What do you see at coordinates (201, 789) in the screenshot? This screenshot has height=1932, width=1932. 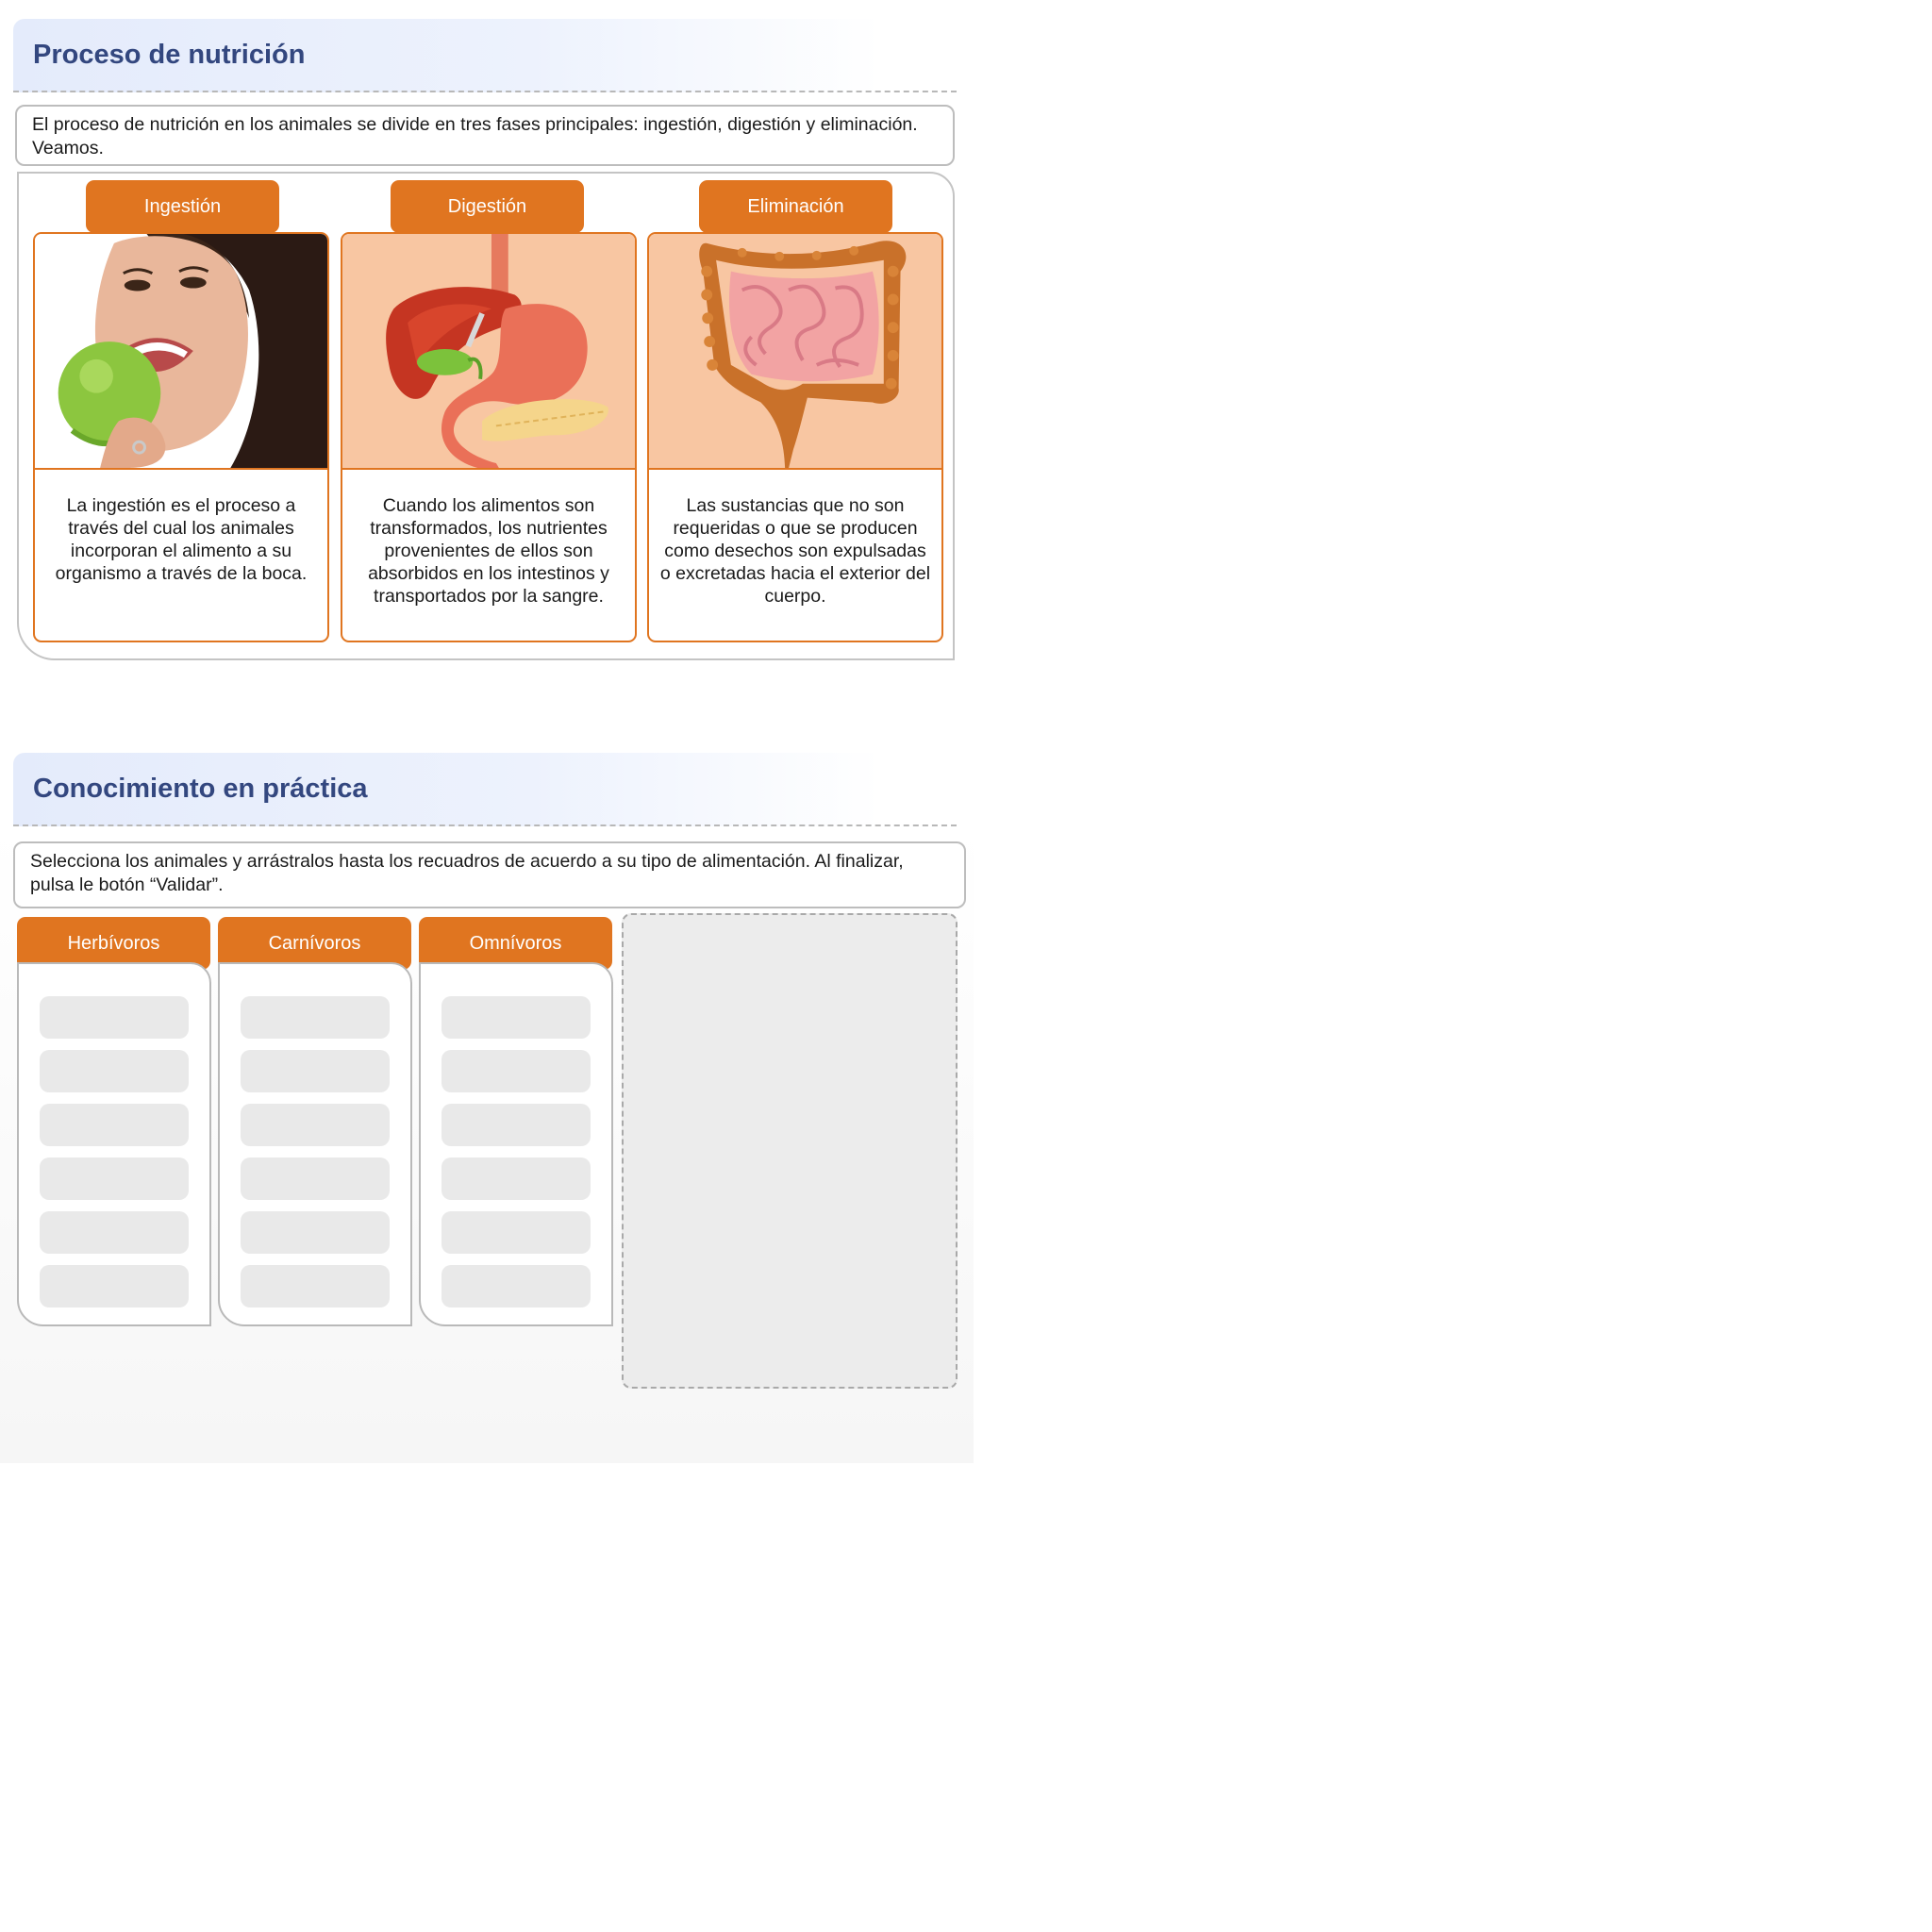 I see `section-title: Conocimiento en práctica` at bounding box center [201, 789].